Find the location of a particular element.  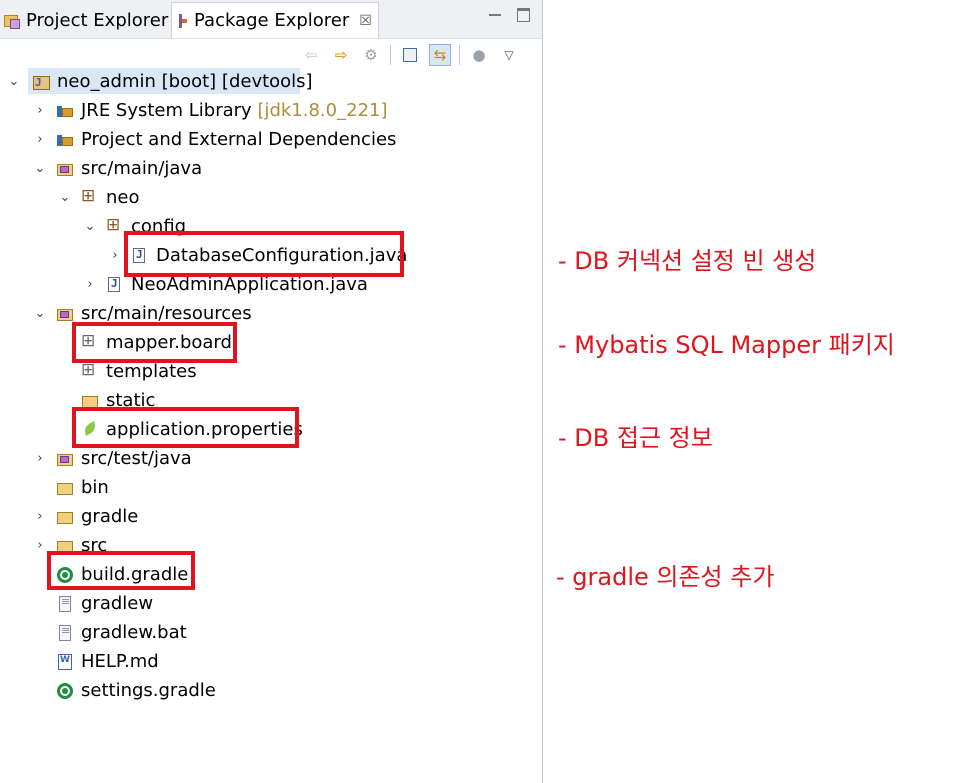

tree-item-bin: bin is located at coordinates (270, 487).